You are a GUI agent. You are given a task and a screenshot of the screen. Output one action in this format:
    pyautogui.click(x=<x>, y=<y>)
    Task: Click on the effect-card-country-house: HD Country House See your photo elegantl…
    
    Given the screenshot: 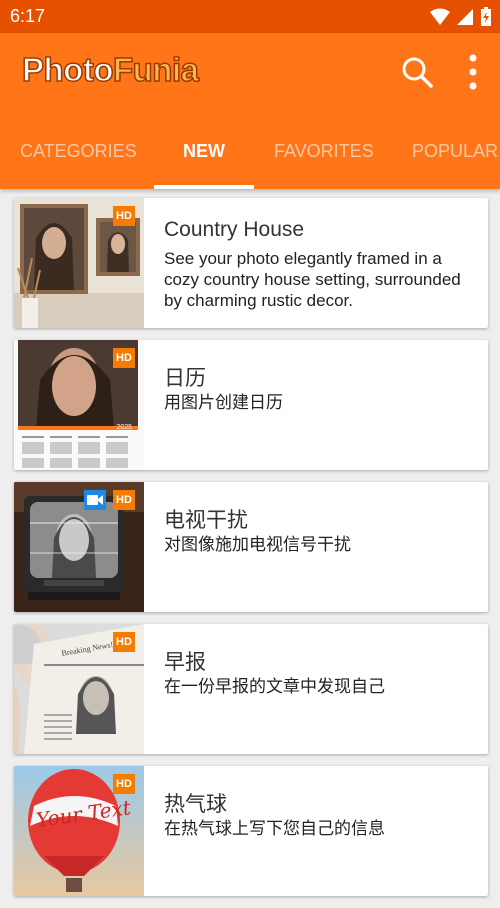 What is the action you would take?
    pyautogui.click(x=251, y=263)
    